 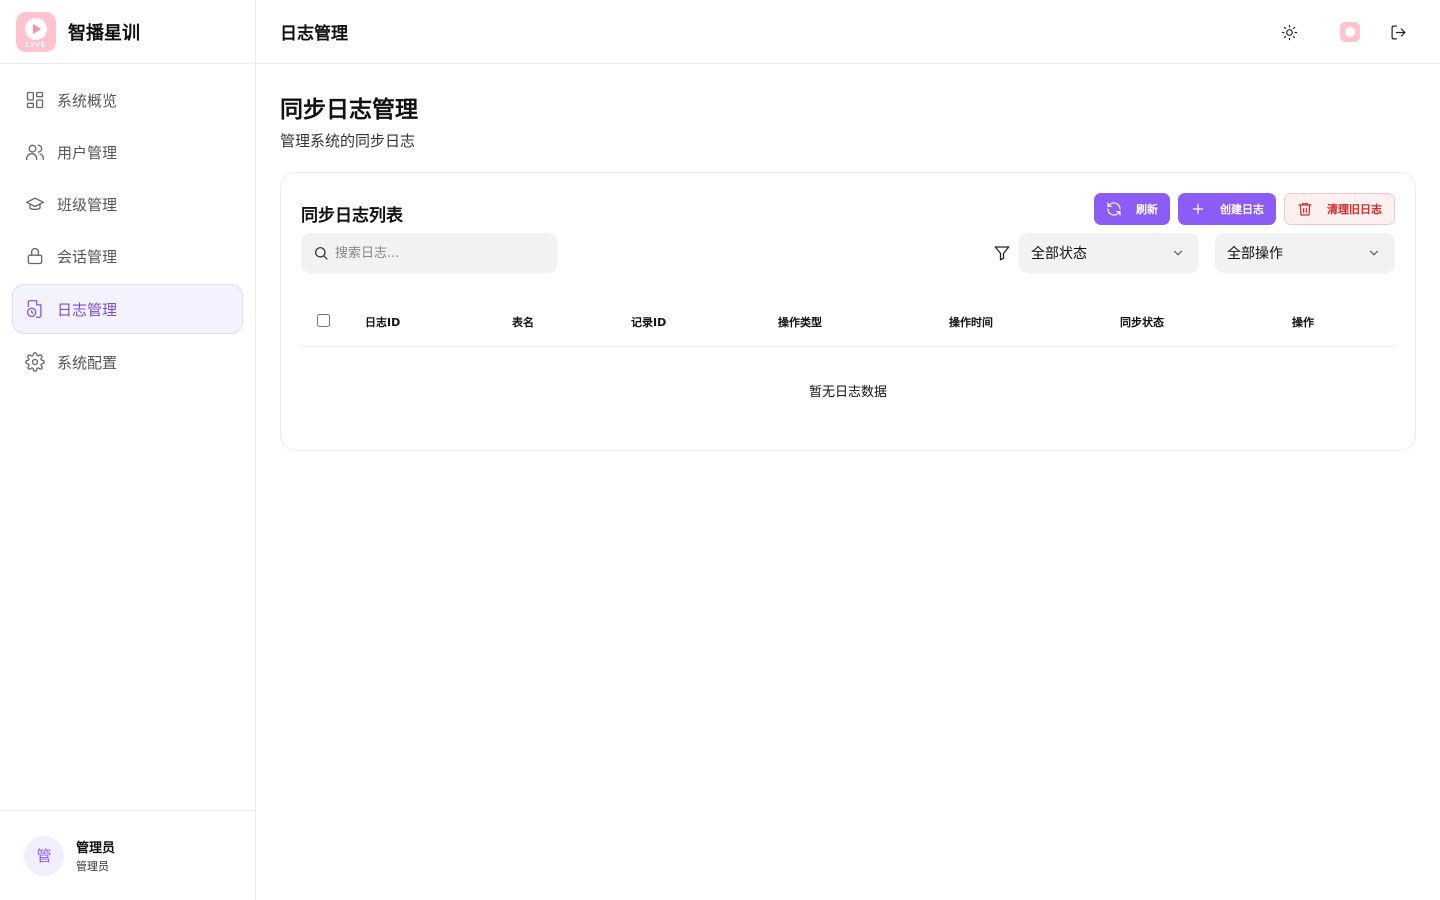 I want to click on clear-old-logs-button: 清理旧日志, so click(x=1339, y=209).